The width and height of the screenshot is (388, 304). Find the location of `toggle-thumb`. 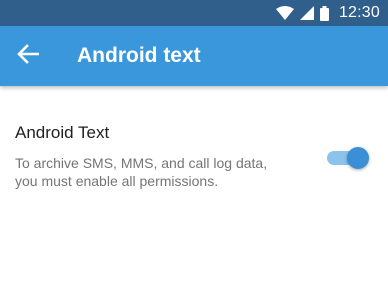

toggle-thumb is located at coordinates (358, 158).